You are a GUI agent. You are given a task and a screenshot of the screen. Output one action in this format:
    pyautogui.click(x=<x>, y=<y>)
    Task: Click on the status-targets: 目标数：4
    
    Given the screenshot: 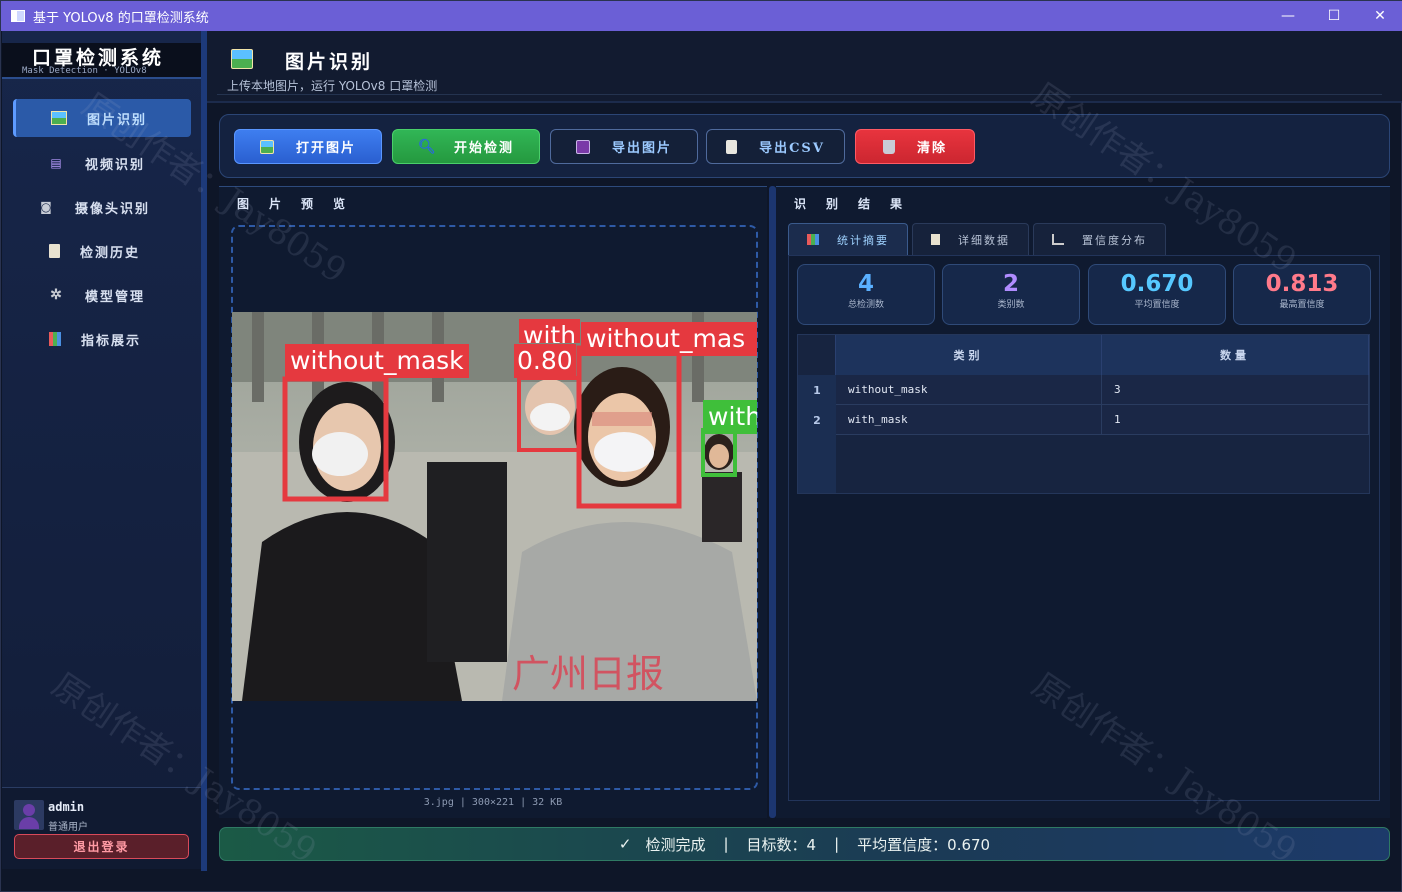 What is the action you would take?
    pyautogui.click(x=781, y=844)
    